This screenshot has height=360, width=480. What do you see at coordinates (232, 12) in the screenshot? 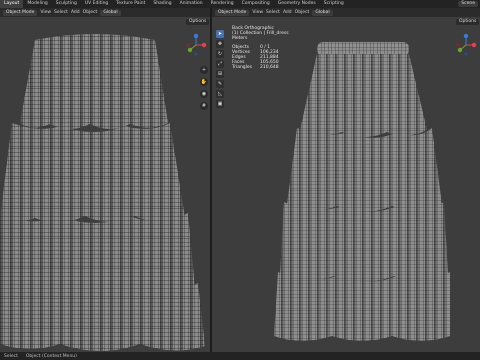
I see `mode-dropdown-right: Object Mode` at bounding box center [232, 12].